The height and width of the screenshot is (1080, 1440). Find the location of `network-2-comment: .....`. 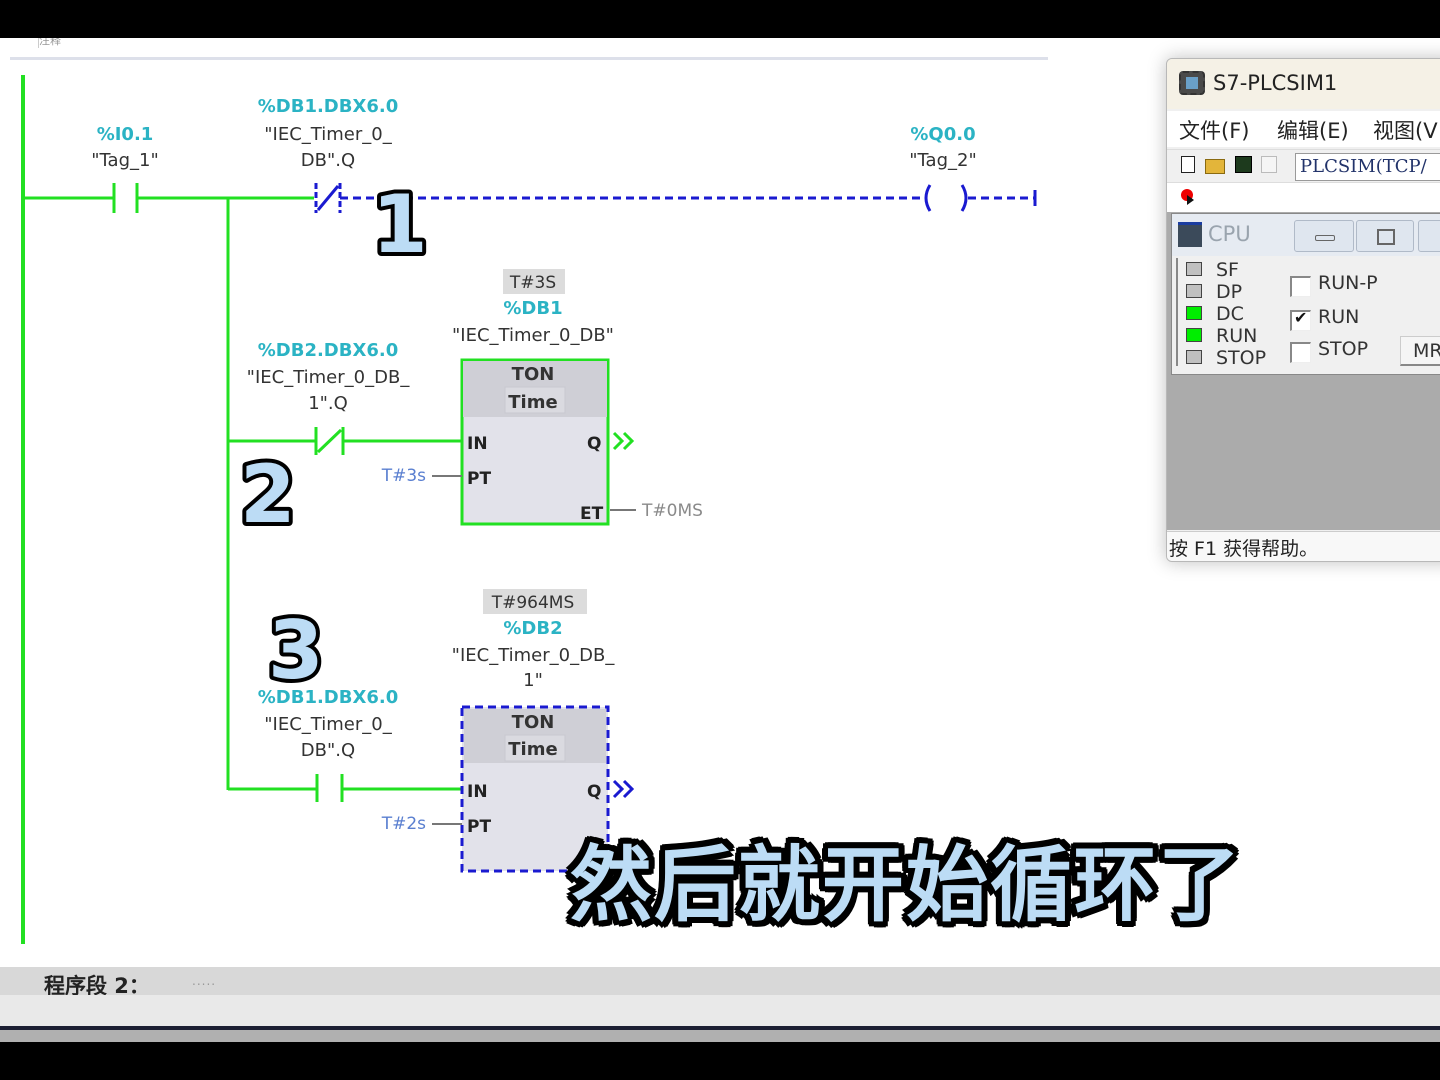

network-2-comment: ..... is located at coordinates (204, 981).